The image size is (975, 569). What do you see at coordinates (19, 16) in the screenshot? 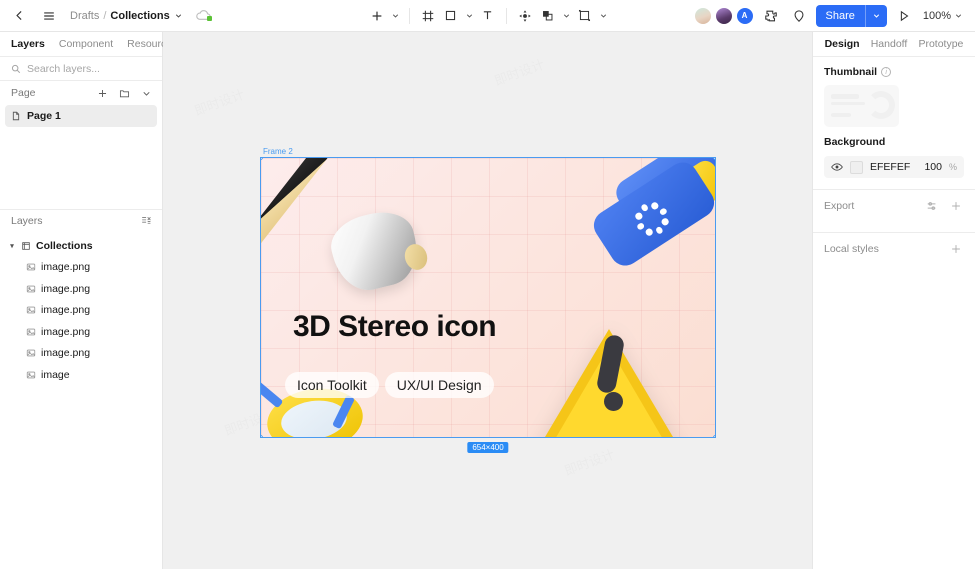
I see `back-button` at bounding box center [19, 16].